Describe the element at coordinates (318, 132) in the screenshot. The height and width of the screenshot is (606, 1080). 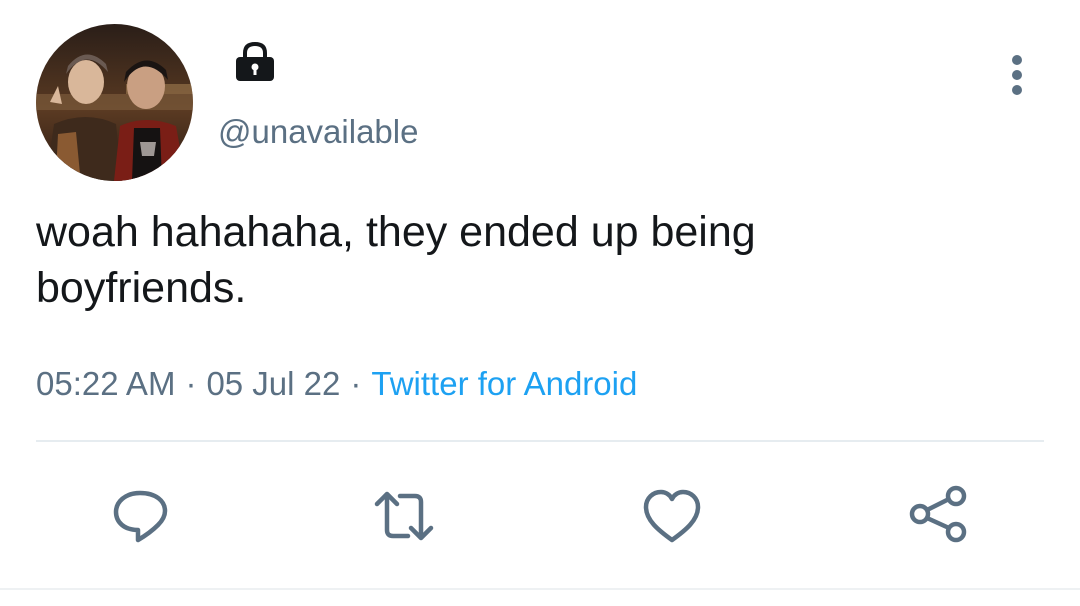
I see `user-handle: @unavailable` at that location.